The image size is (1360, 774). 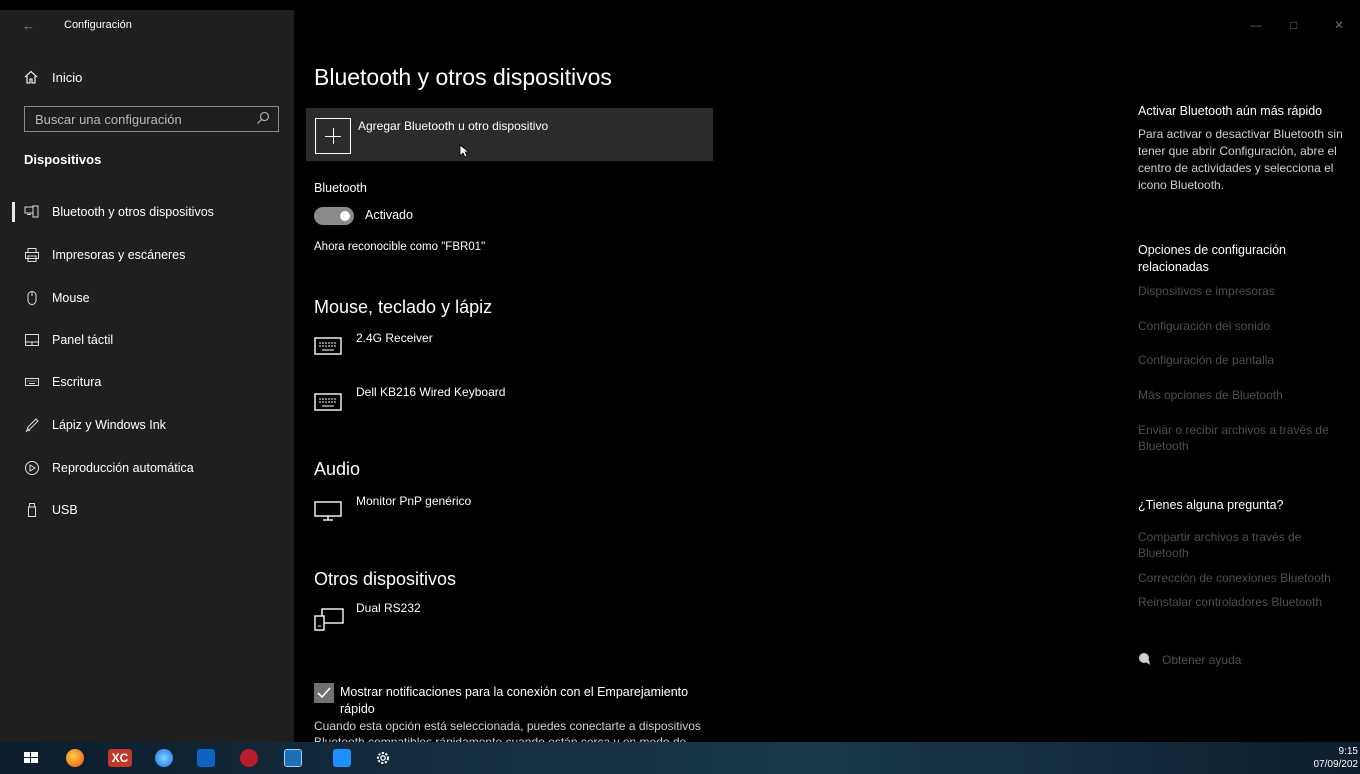 I want to click on section-title: Dispositivos, so click(x=63, y=159).